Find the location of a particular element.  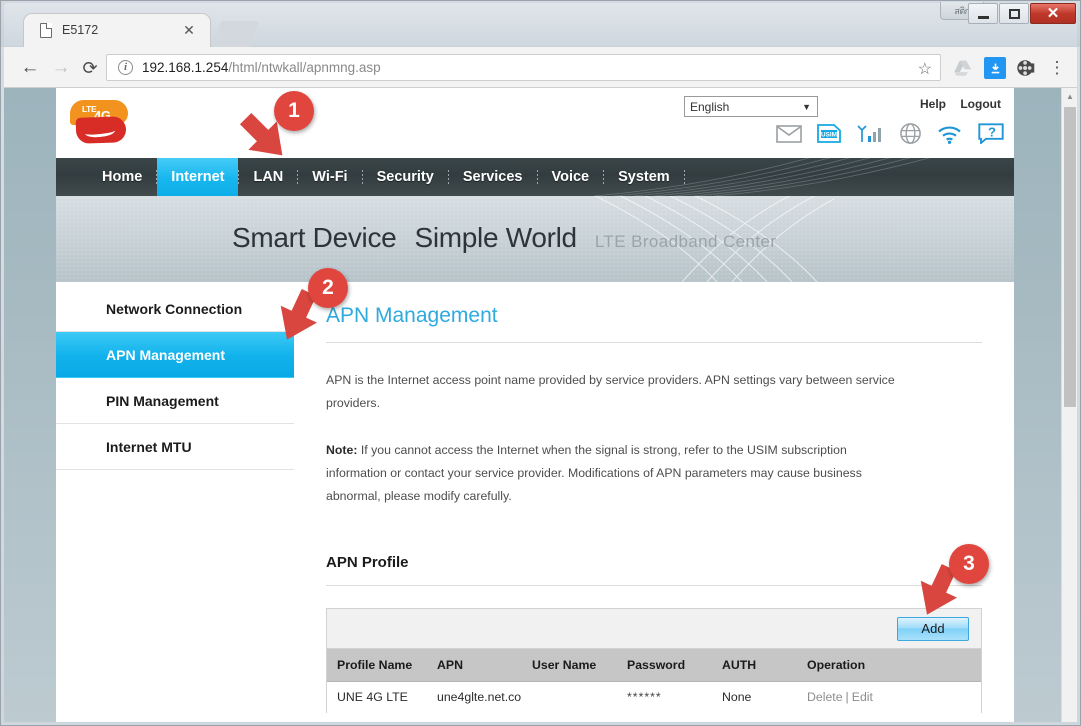

usim-icon: USIM is located at coordinates (829, 136).